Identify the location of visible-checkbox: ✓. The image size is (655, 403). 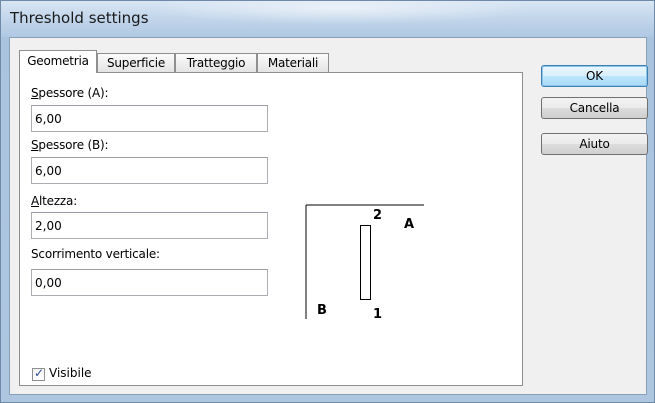
(38, 373).